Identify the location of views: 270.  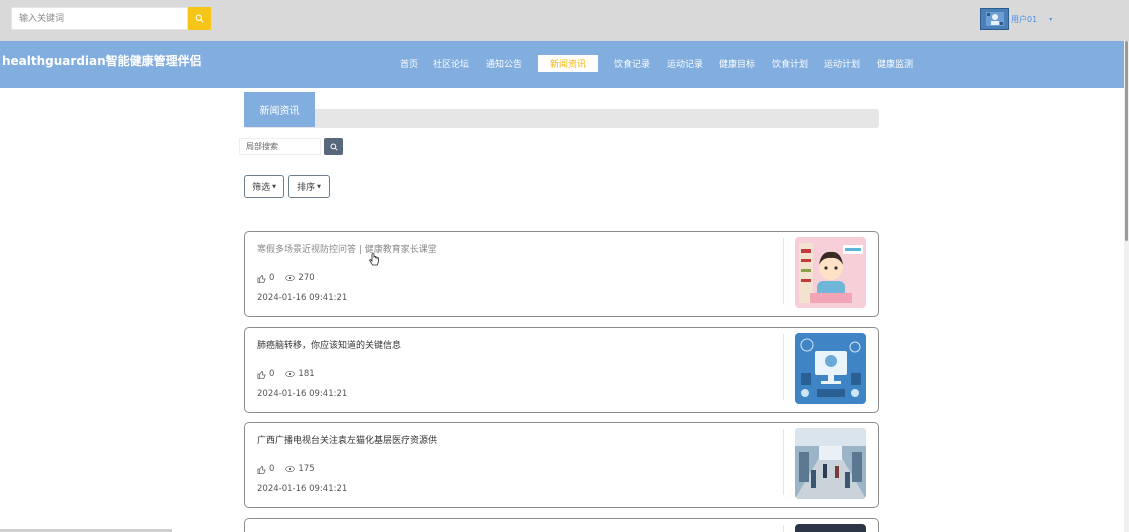
(300, 278).